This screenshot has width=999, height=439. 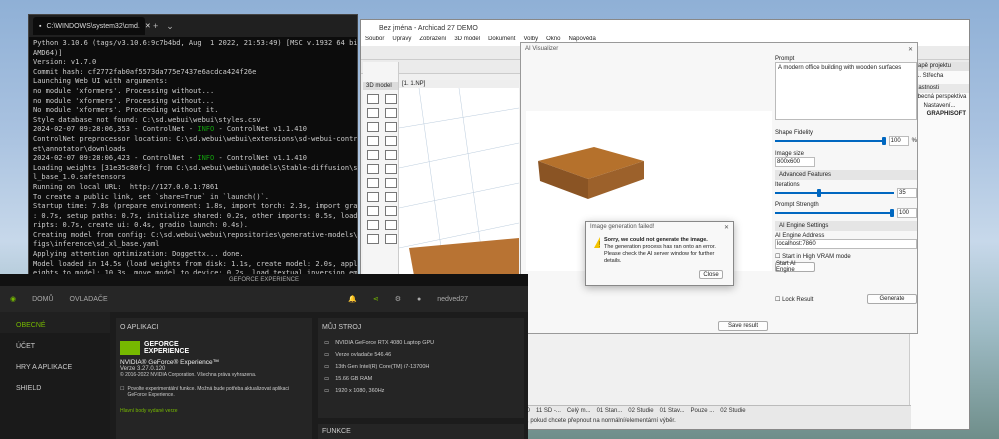 What do you see at coordinates (907, 193) in the screenshot?
I see `iterations-value: 35` at bounding box center [907, 193].